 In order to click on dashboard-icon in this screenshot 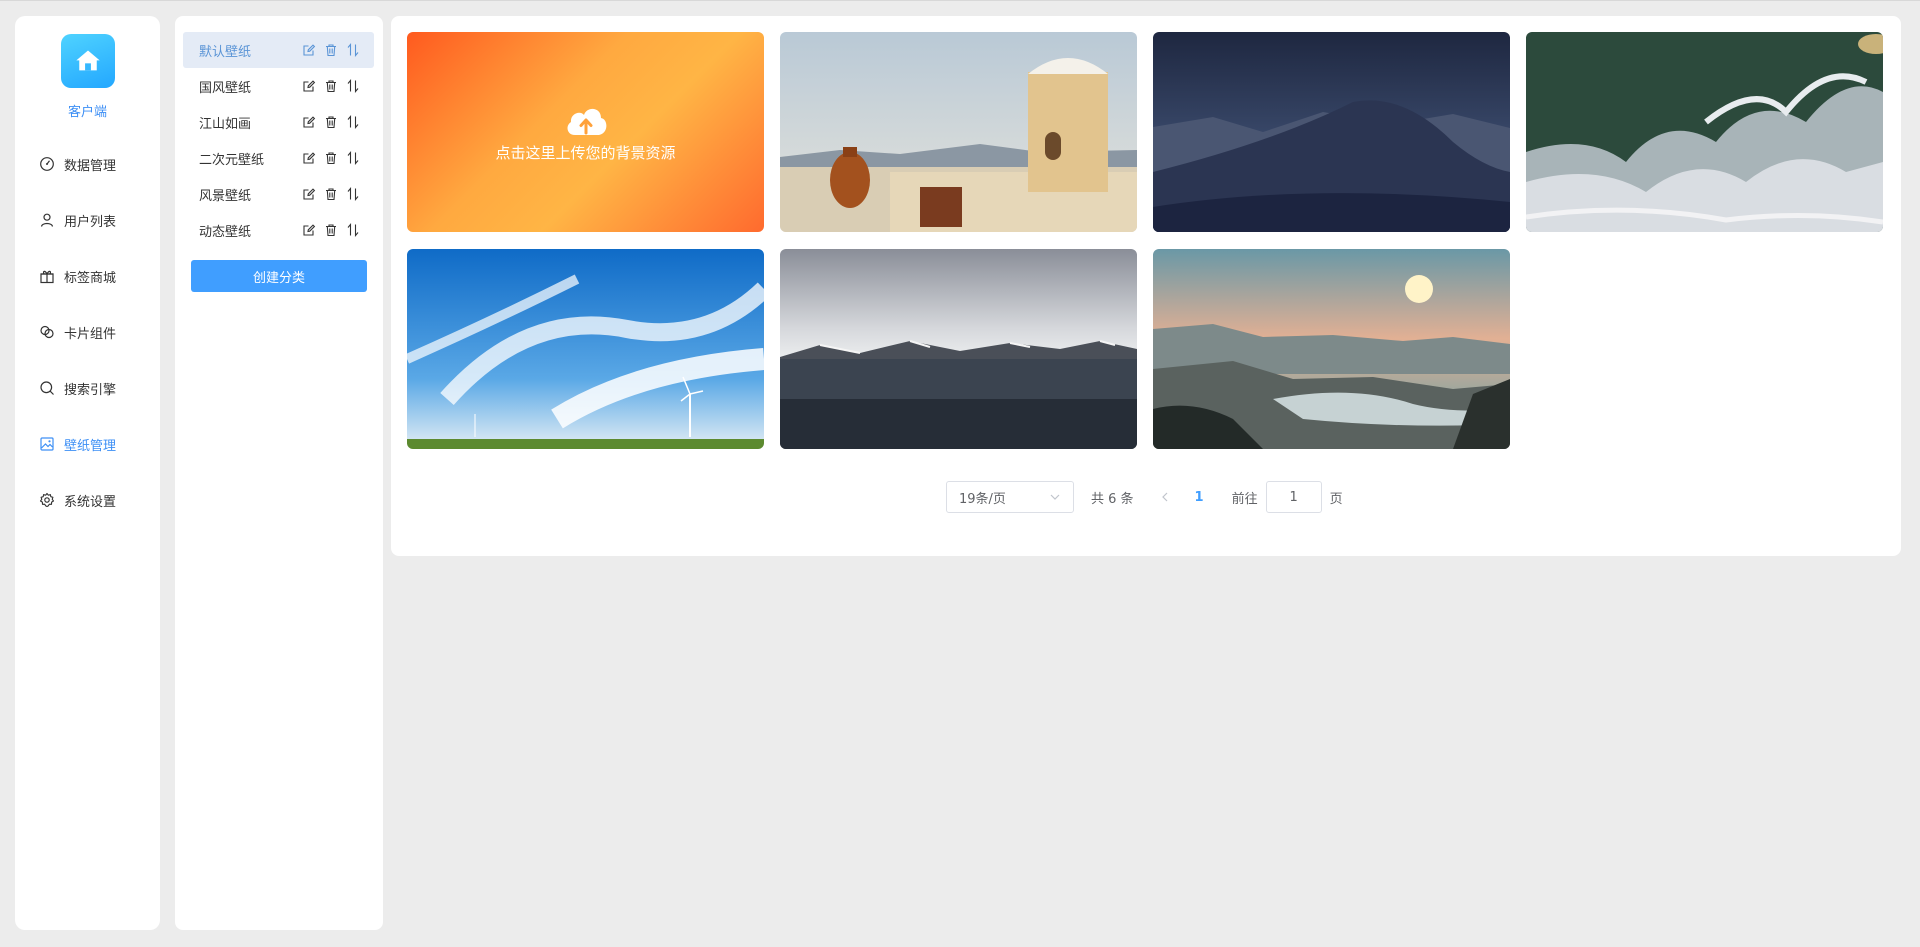, I will do `click(47, 164)`.